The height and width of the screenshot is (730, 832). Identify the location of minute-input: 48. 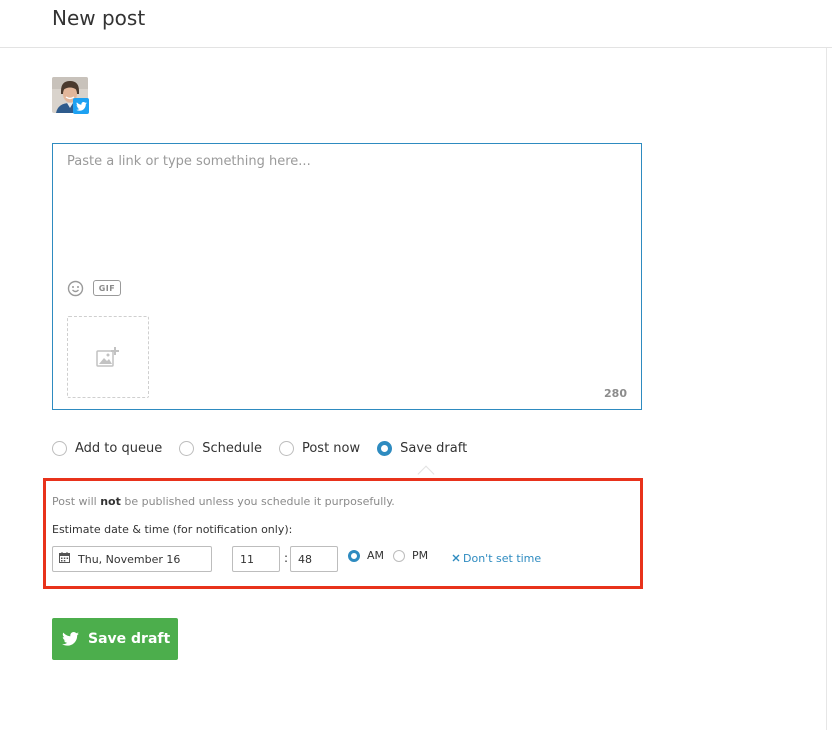
(314, 559).